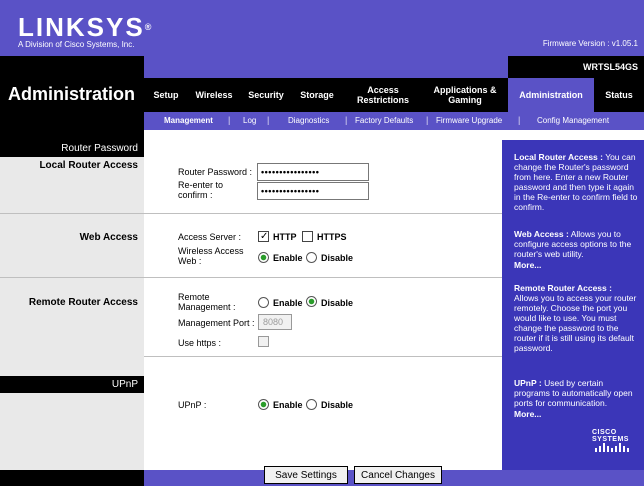  What do you see at coordinates (215, 172) in the screenshot?
I see `router-password-label: Router Password :` at bounding box center [215, 172].